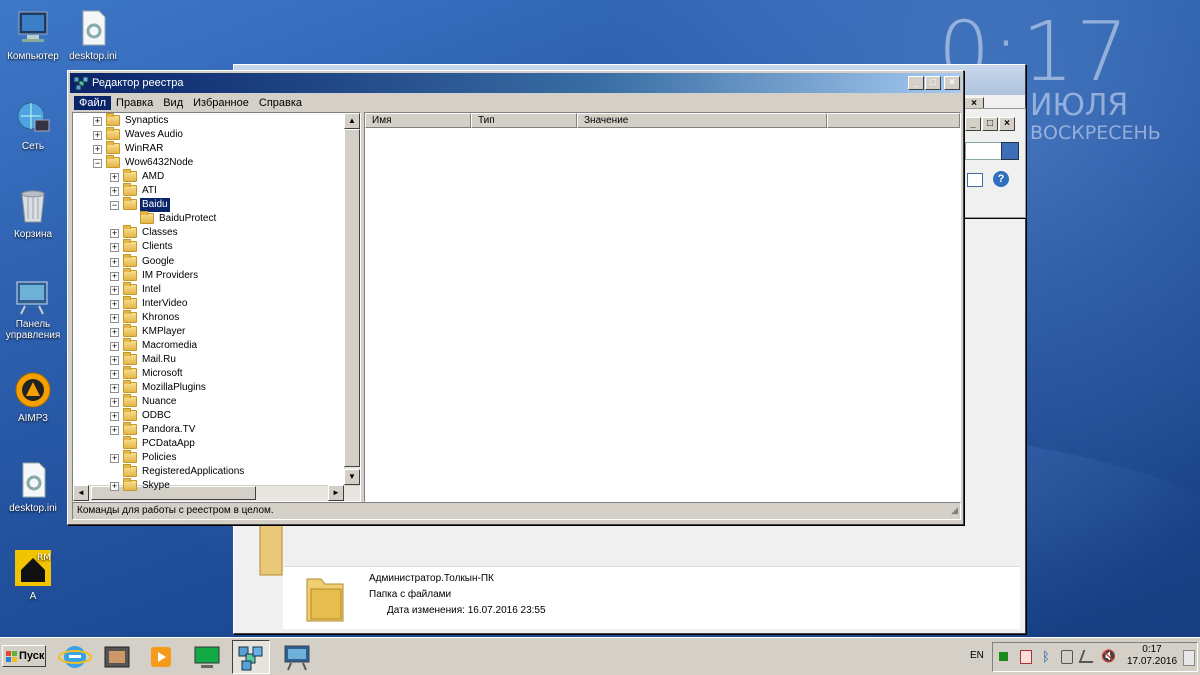  Describe the element at coordinates (117, 657) in the screenshot. I see `taskbar-media-button` at that location.